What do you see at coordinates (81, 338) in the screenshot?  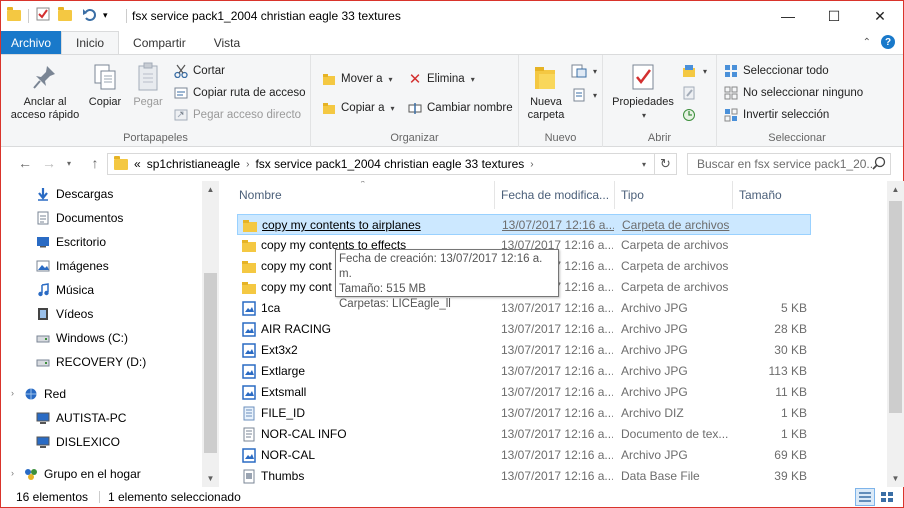 I see `nav-item-windows-c: Windows (C:)` at bounding box center [81, 338].